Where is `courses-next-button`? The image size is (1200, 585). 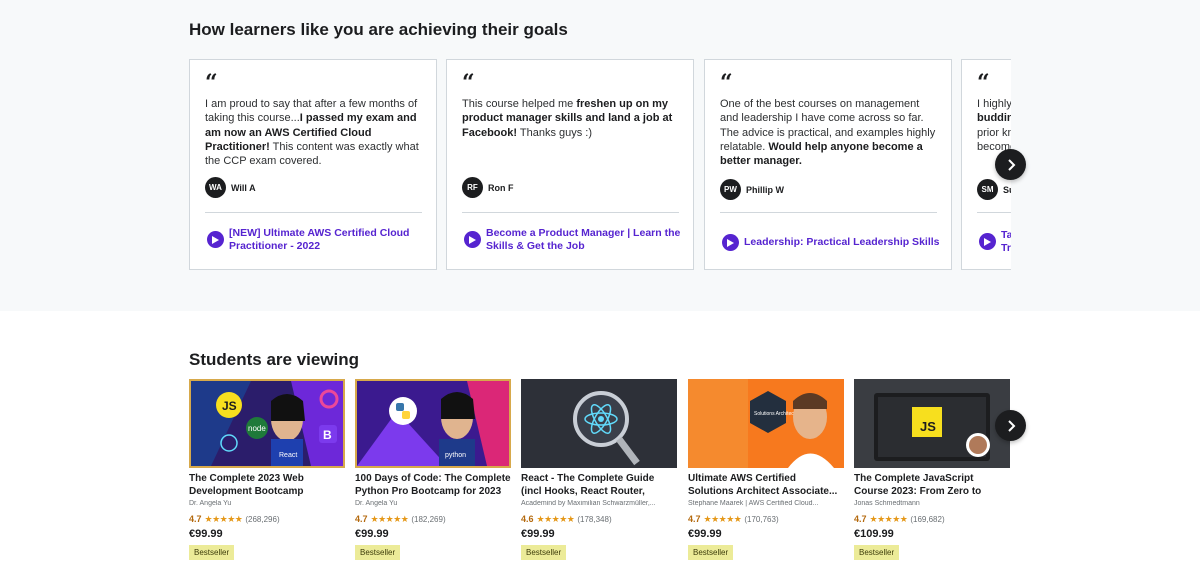 courses-next-button is located at coordinates (1010, 425).